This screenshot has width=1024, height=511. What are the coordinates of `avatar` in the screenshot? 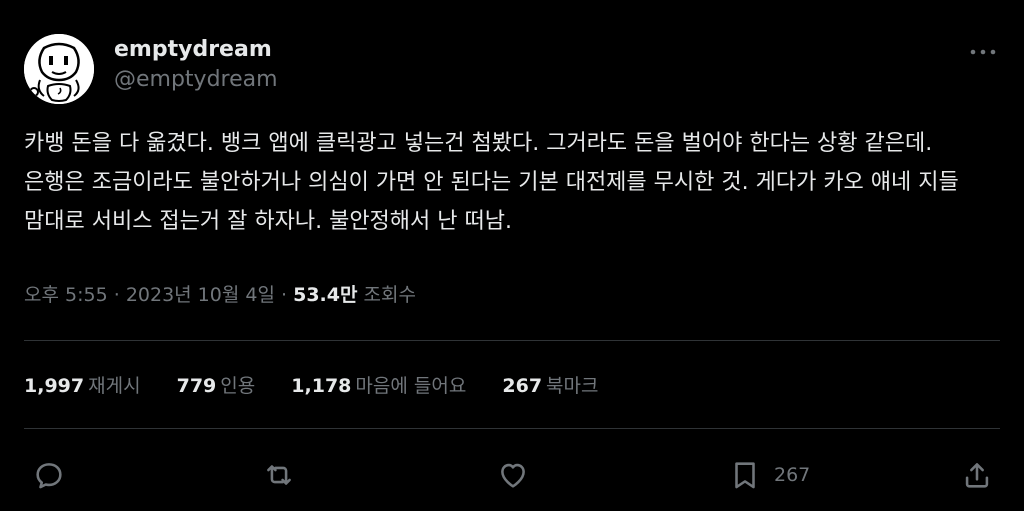 It's located at (59, 69).